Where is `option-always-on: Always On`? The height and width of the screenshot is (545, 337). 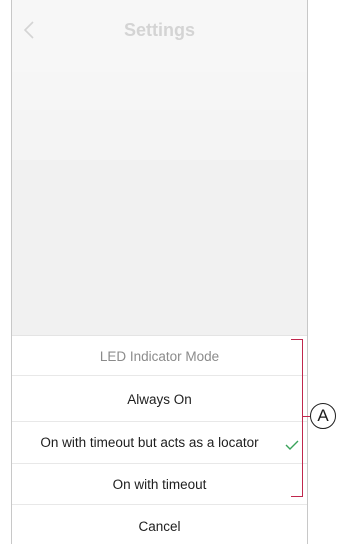
option-always-on: Always On is located at coordinates (159, 399).